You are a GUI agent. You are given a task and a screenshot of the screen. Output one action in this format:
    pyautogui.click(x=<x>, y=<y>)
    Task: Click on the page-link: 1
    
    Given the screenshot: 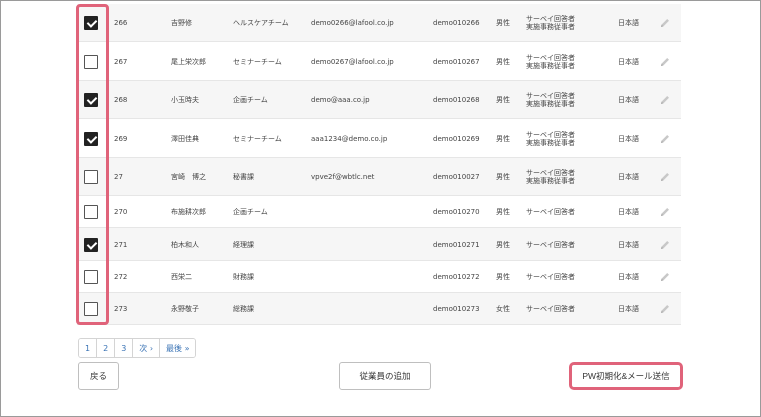 What is the action you would take?
    pyautogui.click(x=88, y=348)
    